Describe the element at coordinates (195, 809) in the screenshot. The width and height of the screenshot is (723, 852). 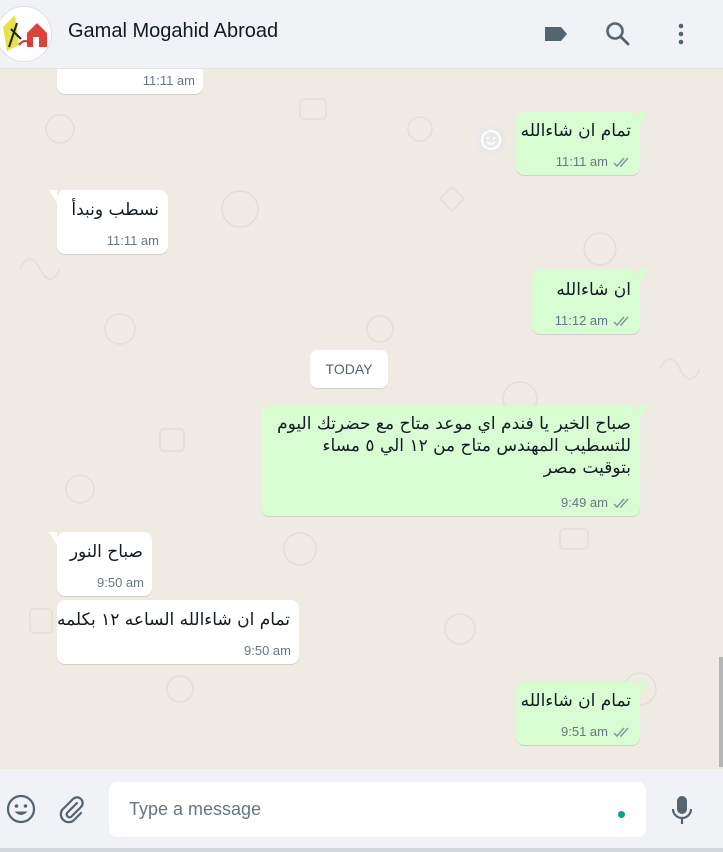
I see `message-input-placeholder: Type a message` at that location.